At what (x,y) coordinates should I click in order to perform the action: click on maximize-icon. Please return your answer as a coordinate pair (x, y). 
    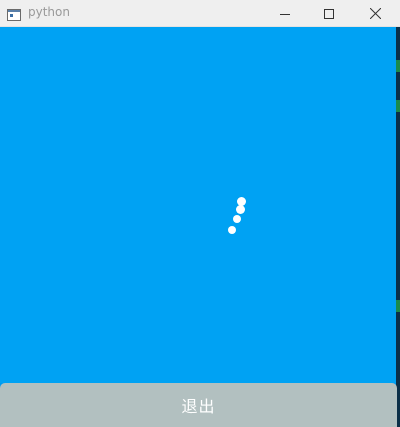
    Looking at the image, I should click on (329, 13).